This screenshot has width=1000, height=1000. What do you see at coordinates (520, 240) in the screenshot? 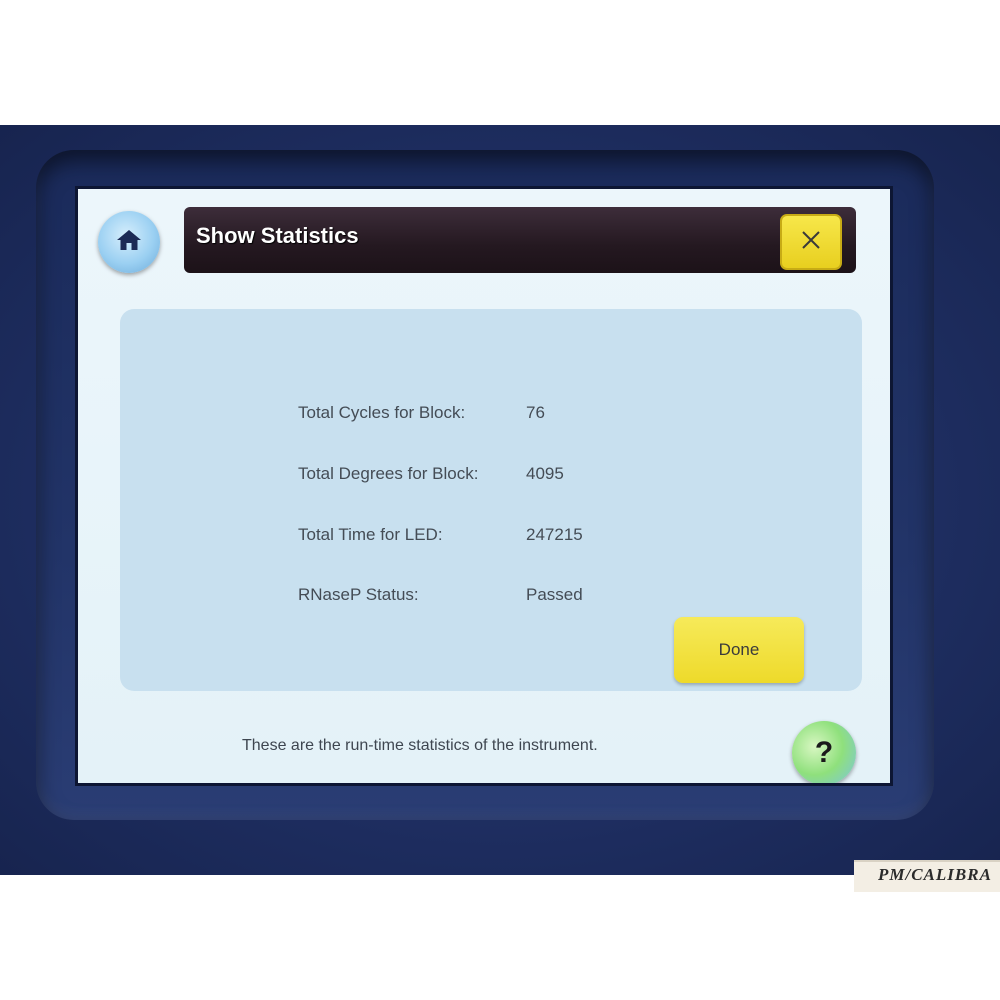
I see `title-bar: Show Statistics` at bounding box center [520, 240].